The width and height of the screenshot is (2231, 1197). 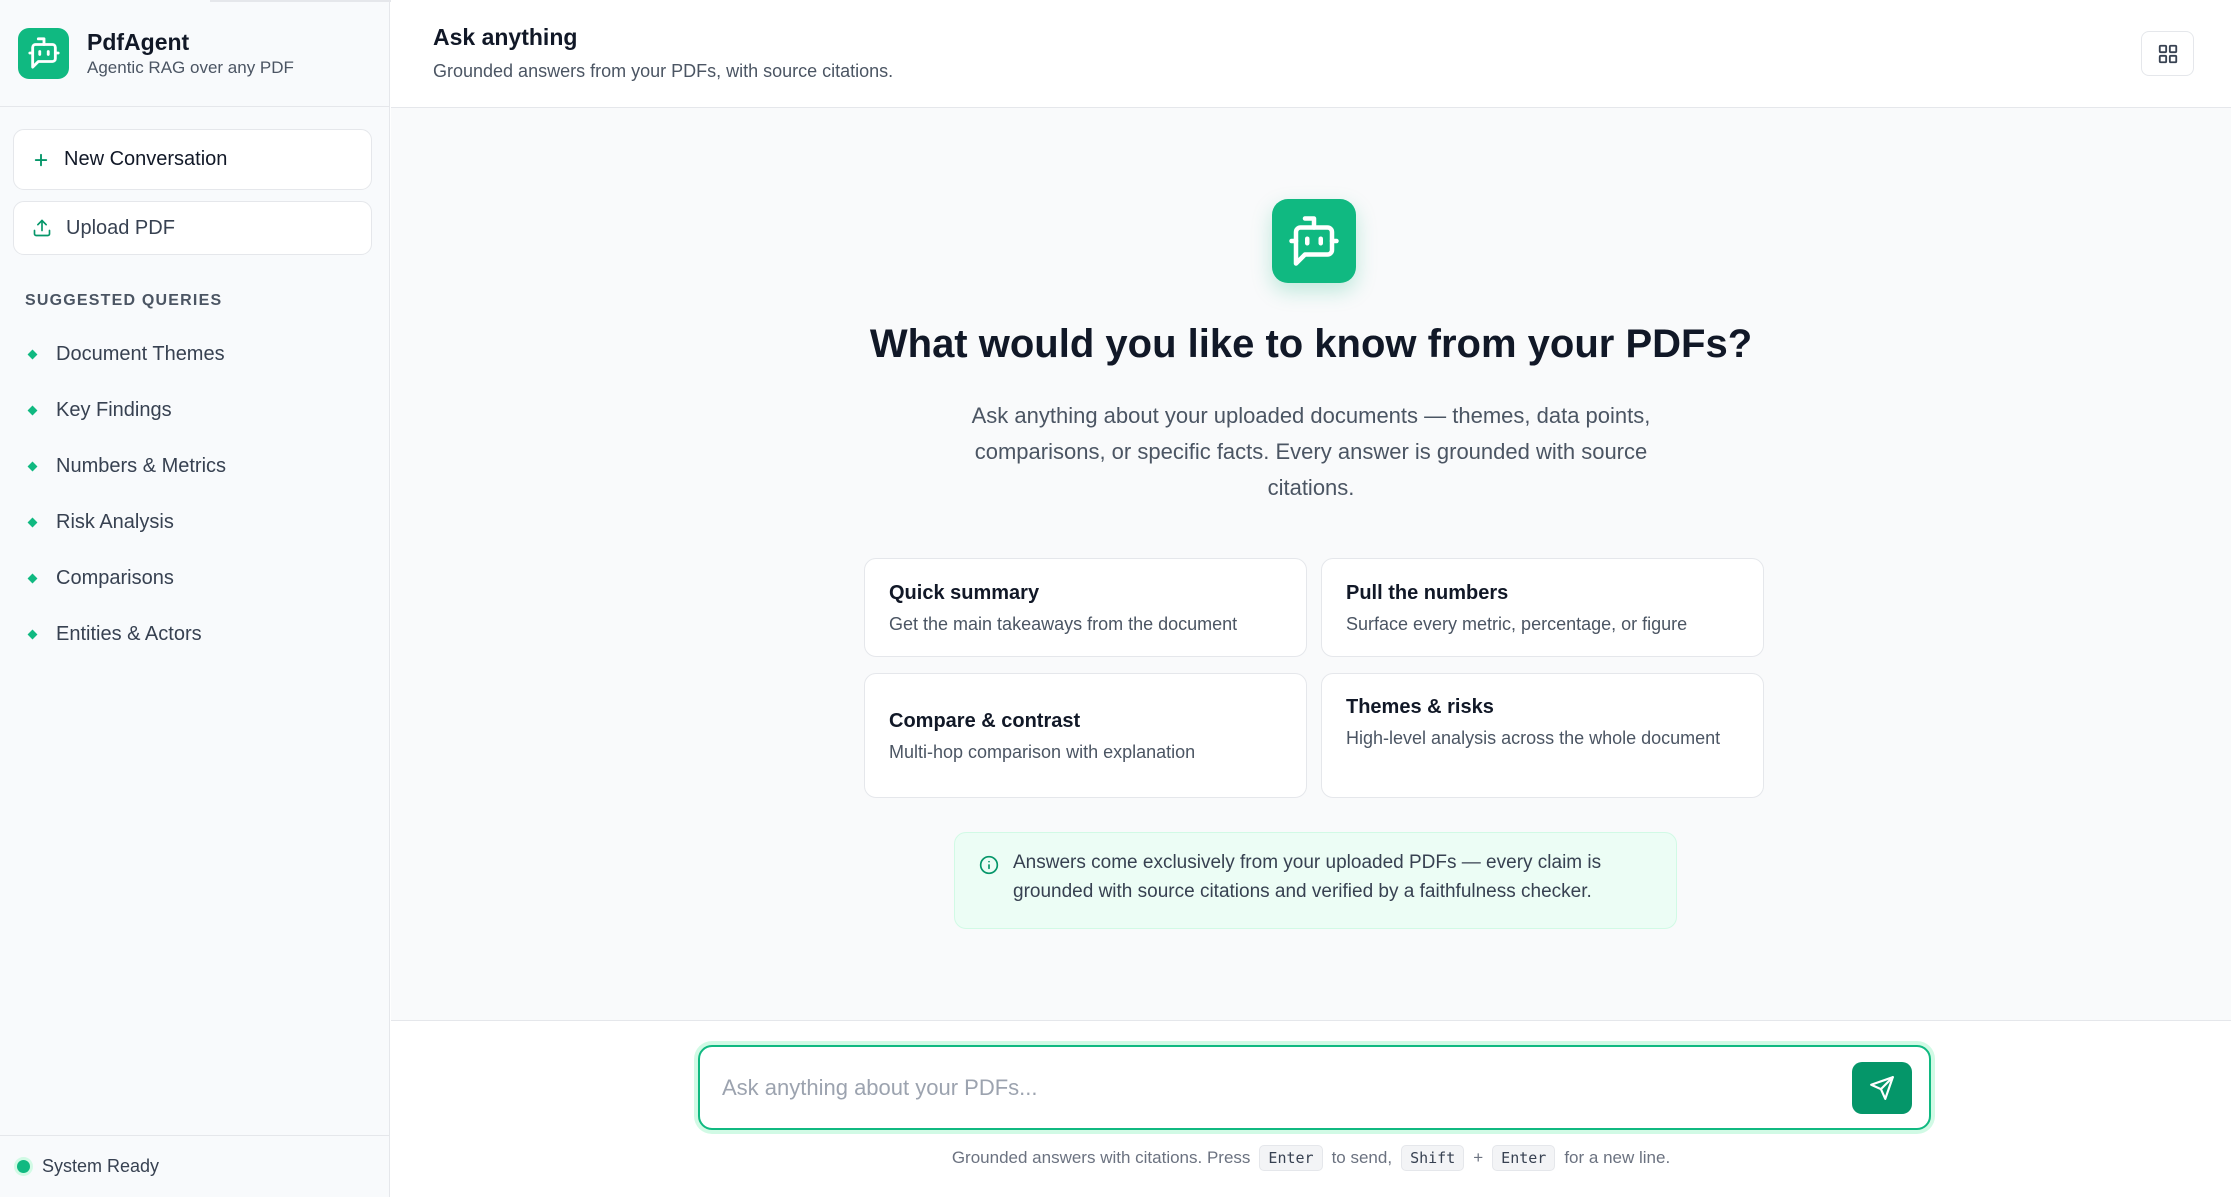 What do you see at coordinates (1427, 593) in the screenshot?
I see `card-title: Pull the numbers` at bounding box center [1427, 593].